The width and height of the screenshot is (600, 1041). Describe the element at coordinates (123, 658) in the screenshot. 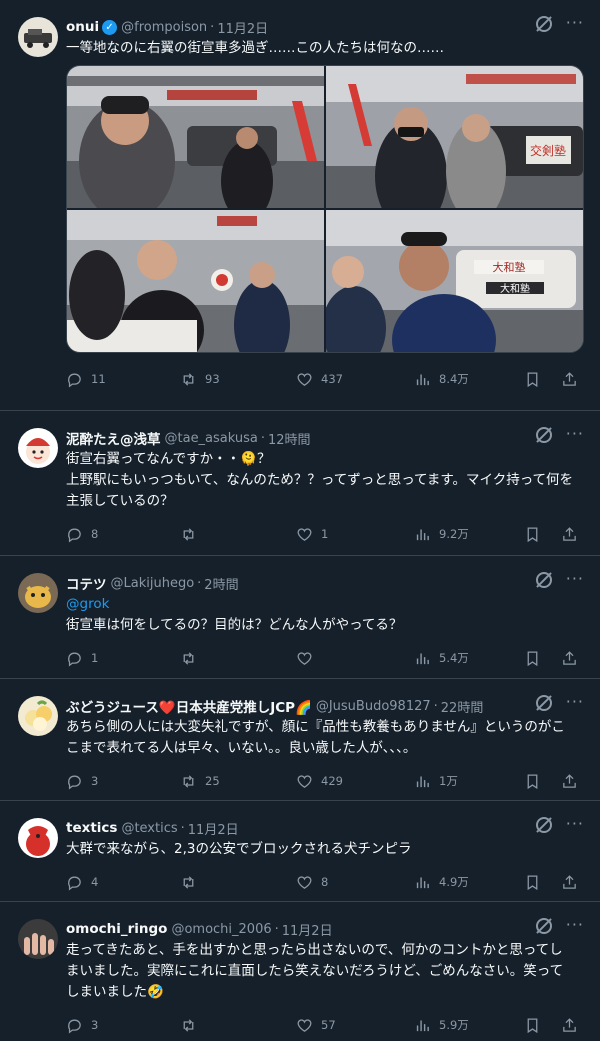

I see `reply-button: 1` at that location.